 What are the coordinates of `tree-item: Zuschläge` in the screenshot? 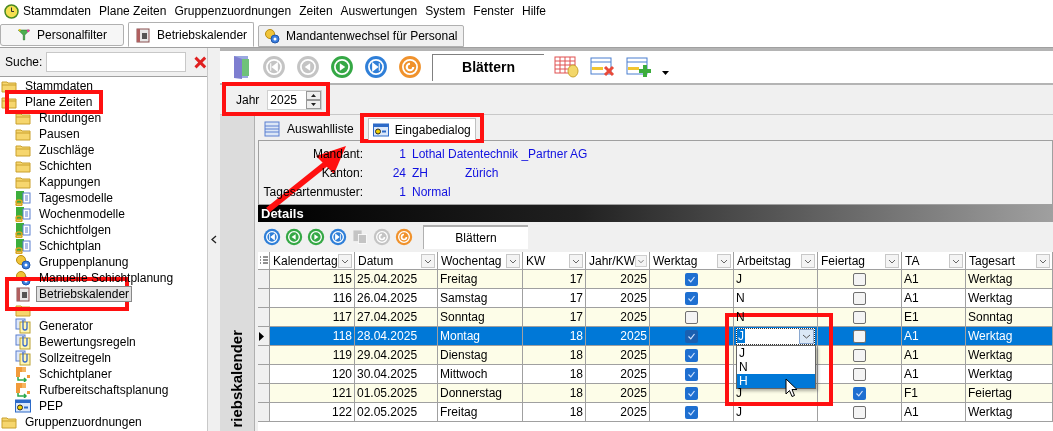 It's located at (67, 150).